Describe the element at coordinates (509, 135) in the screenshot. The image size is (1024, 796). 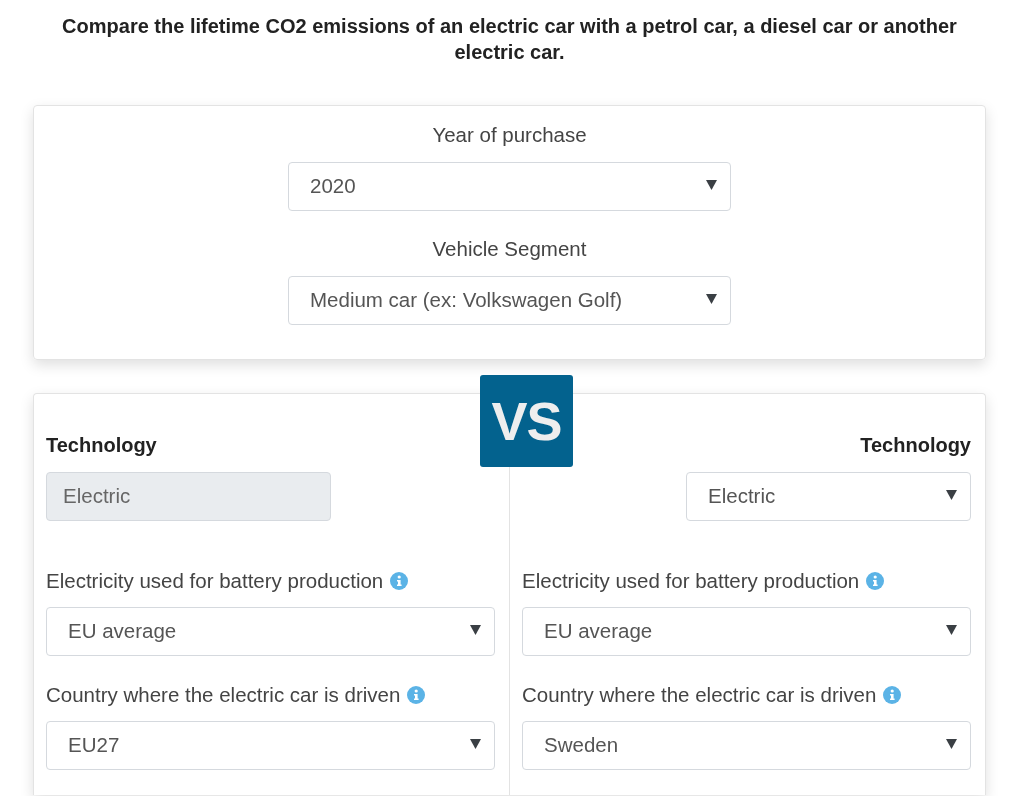
I see `field-label: Year of purchase` at that location.